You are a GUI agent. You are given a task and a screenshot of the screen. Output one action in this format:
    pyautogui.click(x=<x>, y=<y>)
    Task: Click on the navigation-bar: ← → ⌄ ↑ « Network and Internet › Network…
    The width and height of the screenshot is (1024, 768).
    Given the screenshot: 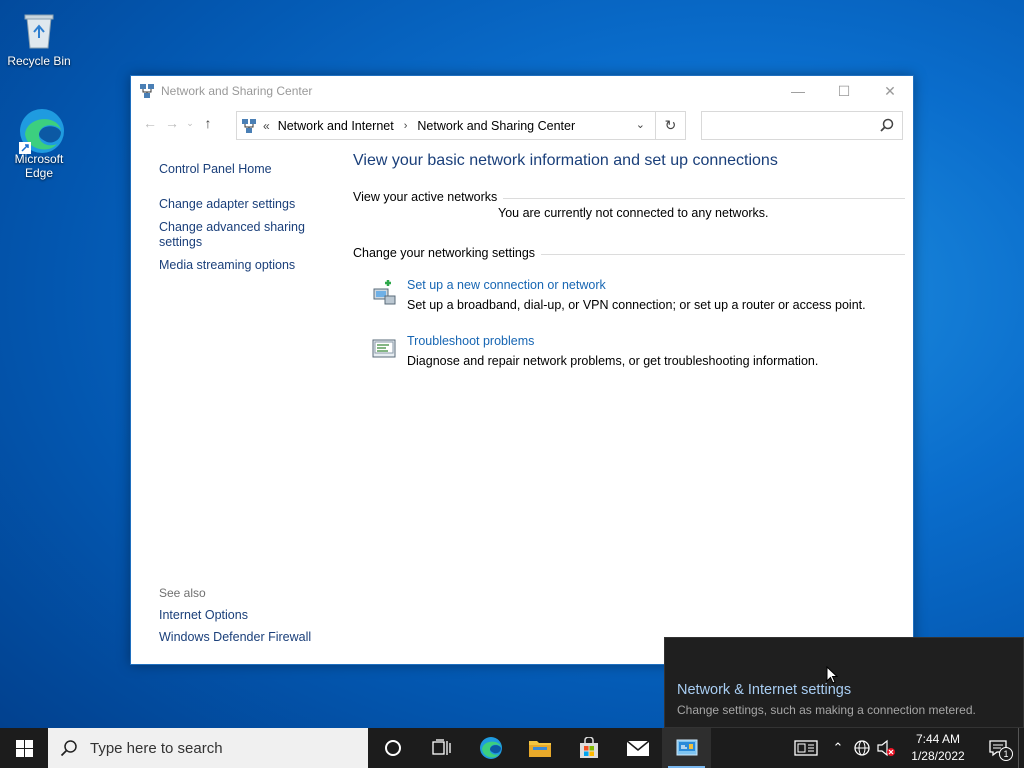 What is the action you would take?
    pyautogui.click(x=522, y=123)
    